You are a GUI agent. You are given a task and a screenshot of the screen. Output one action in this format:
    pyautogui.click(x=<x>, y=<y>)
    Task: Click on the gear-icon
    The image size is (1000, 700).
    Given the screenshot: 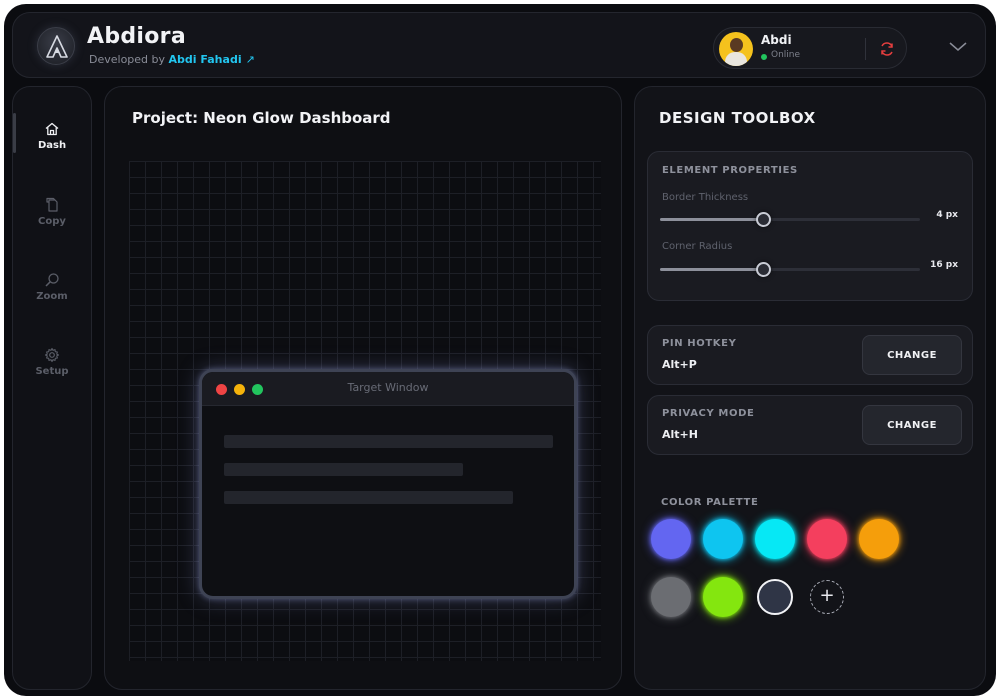 What is the action you would take?
    pyautogui.click(x=52, y=355)
    